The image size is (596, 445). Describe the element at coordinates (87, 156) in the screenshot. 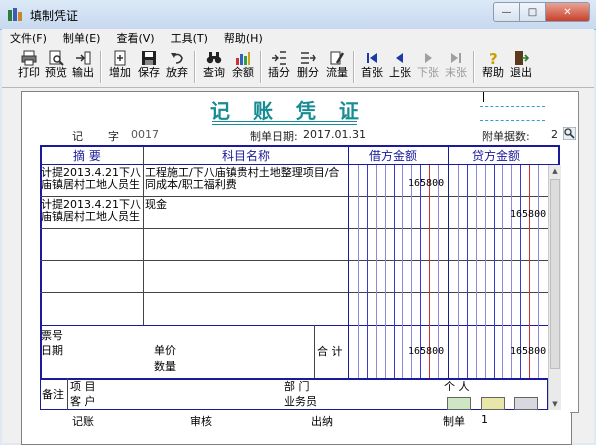

I see `col-summary: 摘 要` at that location.